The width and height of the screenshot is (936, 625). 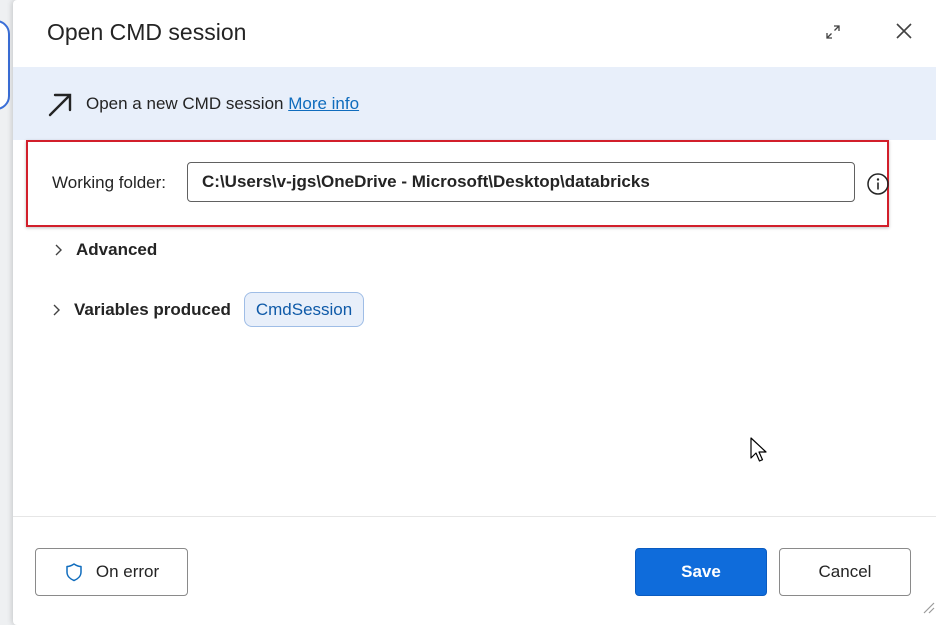 I want to click on close-button, so click(x=904, y=31).